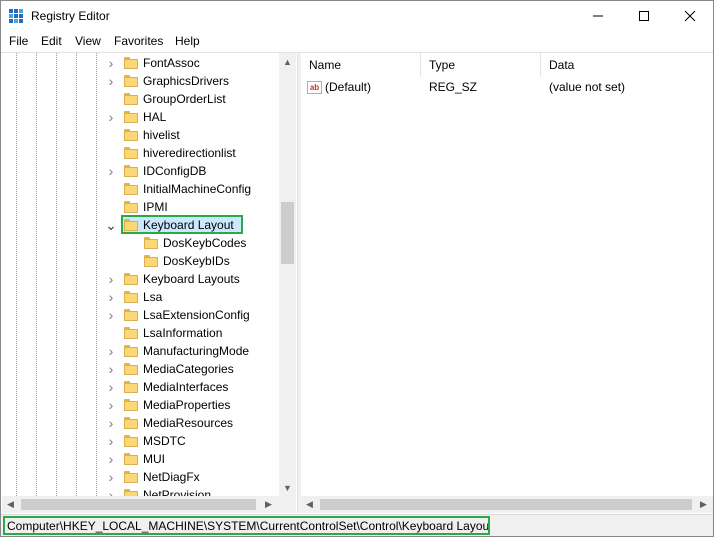 This screenshot has width=714, height=537. Describe the element at coordinates (142, 491) in the screenshot. I see `tree-node: › NetProvision` at that location.